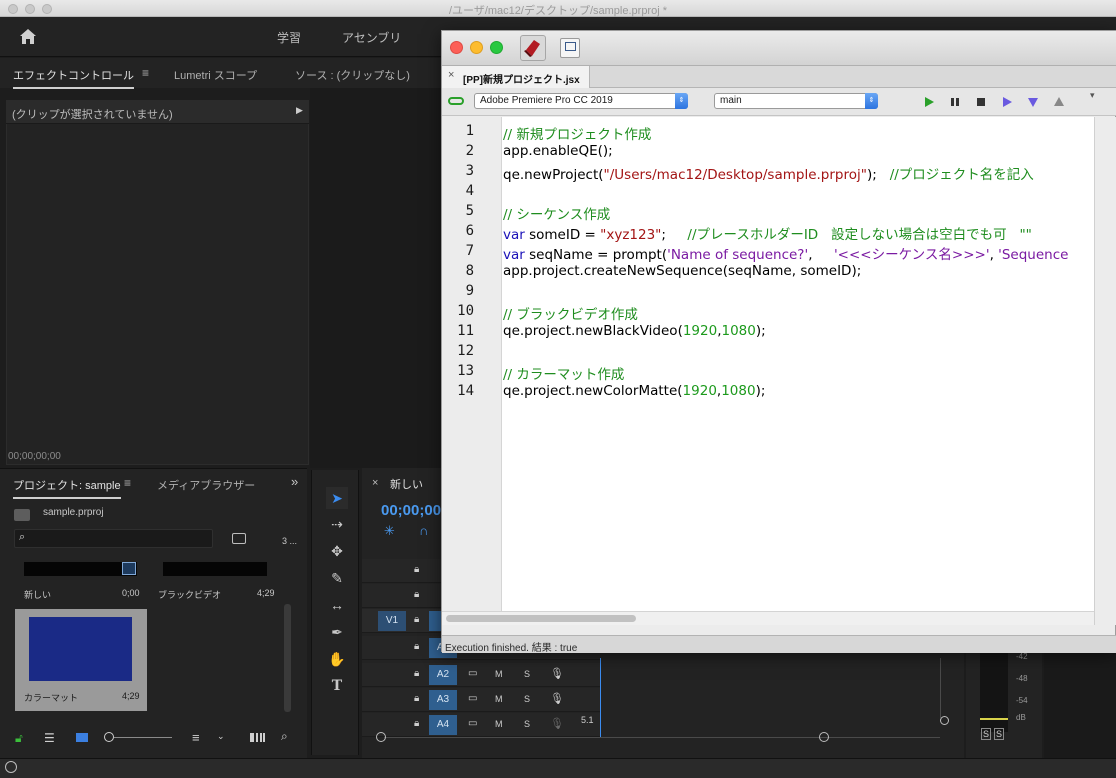  I want to click on stop-icon, so click(981, 102).